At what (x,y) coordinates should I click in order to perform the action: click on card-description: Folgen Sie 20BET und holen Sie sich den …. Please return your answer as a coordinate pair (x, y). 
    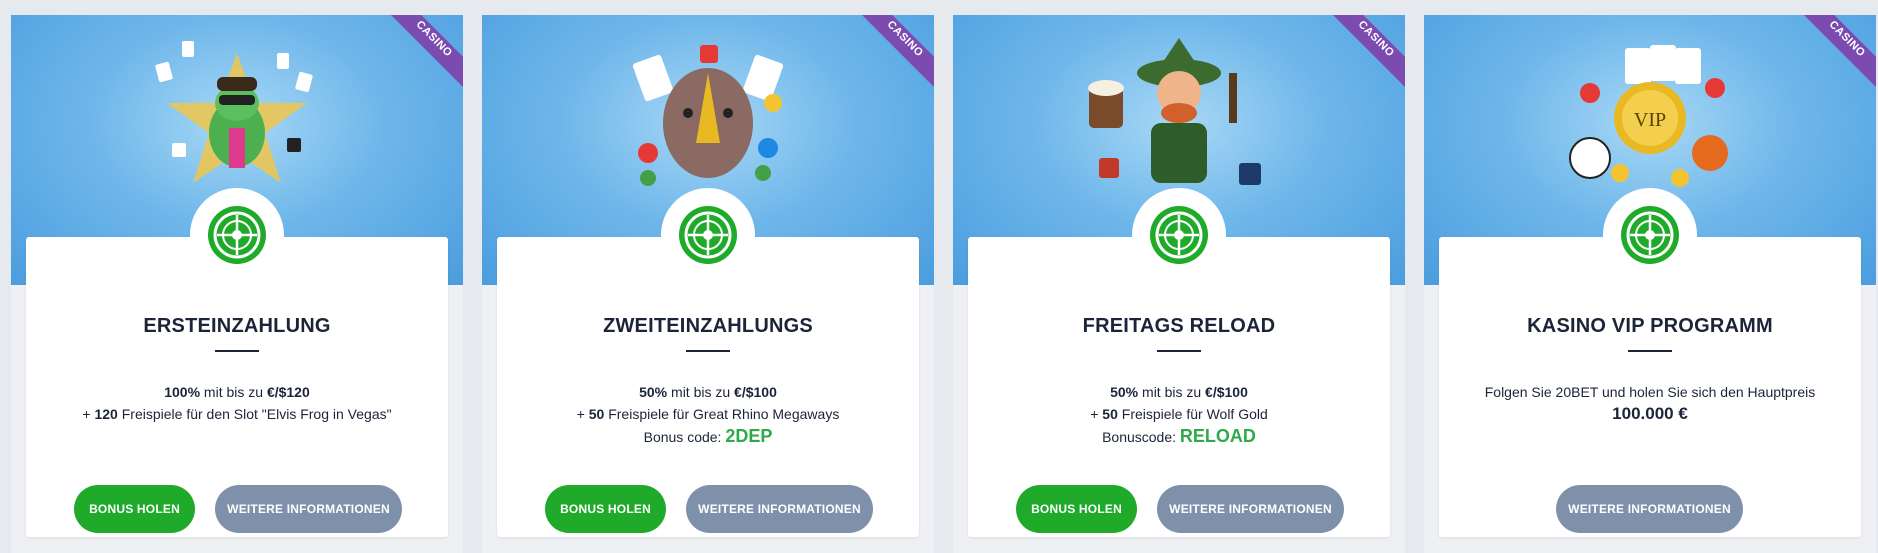
    Looking at the image, I should click on (1650, 403).